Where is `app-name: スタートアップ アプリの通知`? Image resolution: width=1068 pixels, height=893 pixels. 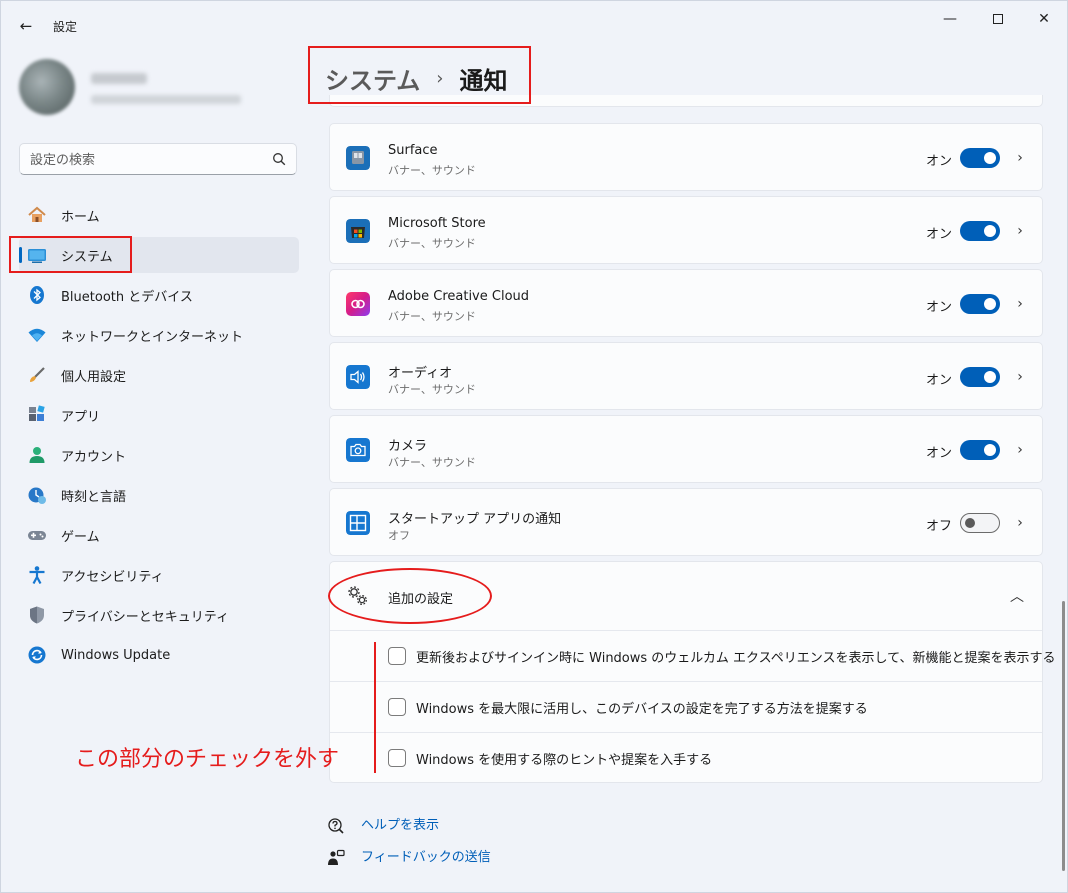
app-name: スタートアップ アプリの通知 is located at coordinates (475, 519).